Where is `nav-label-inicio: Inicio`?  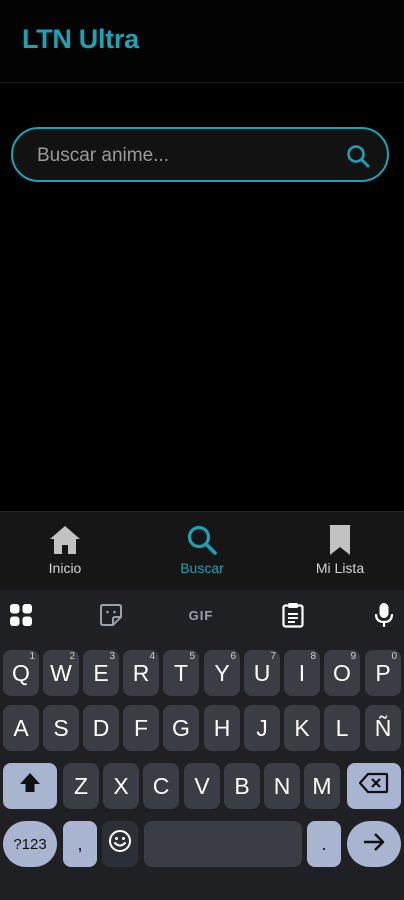 nav-label-inicio: Inicio is located at coordinates (65, 568).